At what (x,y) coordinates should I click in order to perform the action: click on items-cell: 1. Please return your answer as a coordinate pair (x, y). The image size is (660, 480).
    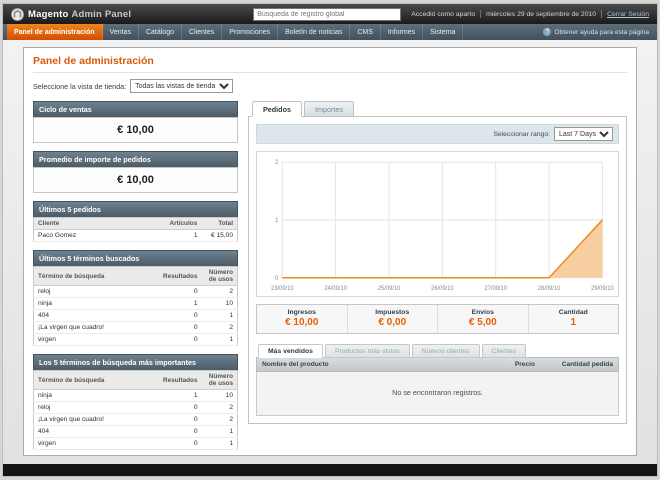
    Looking at the image, I should click on (183, 235).